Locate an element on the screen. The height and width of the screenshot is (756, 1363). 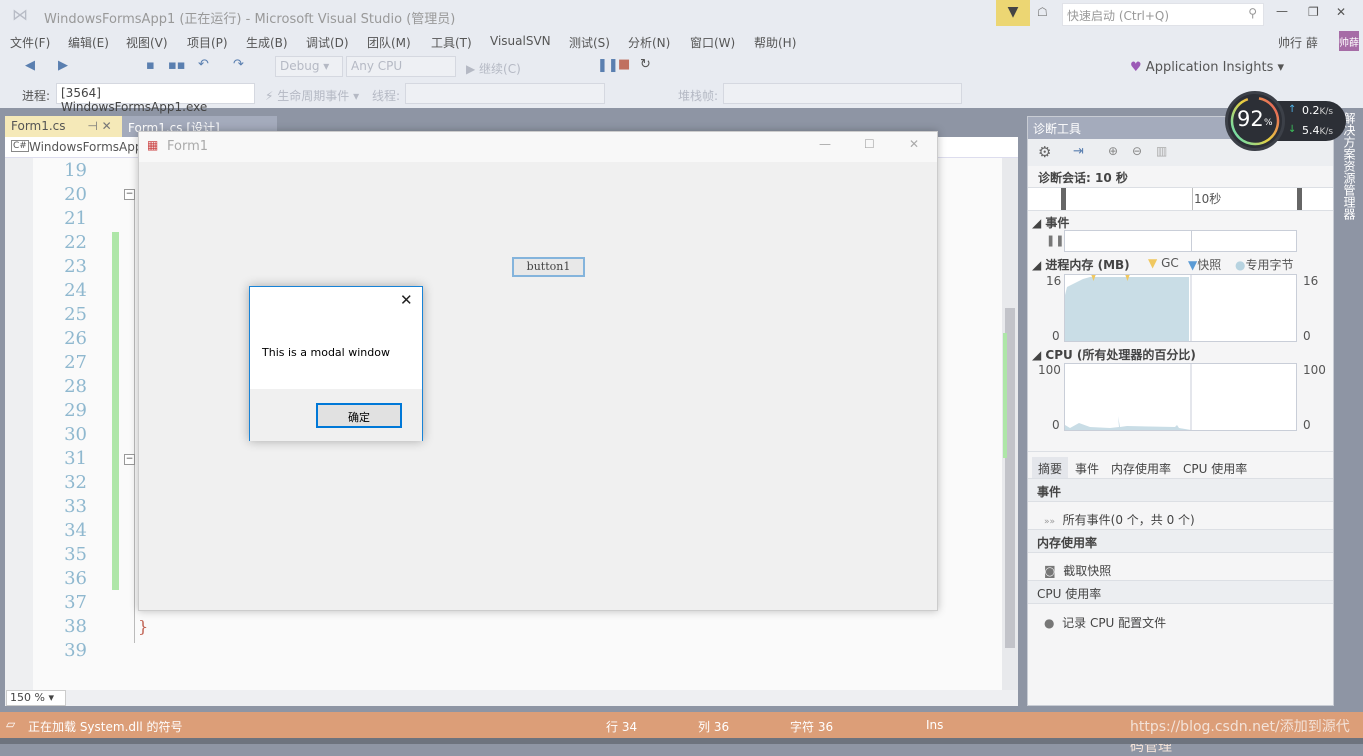
memory-header-label: 进程内存 (MB) is located at coordinates (1087, 265).